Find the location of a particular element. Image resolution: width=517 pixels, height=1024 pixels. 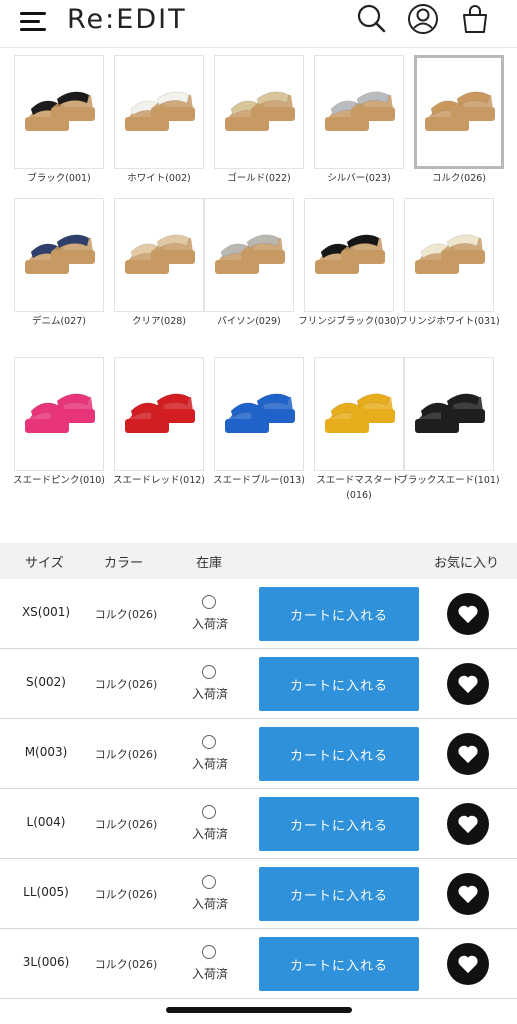

table-row: XS(001) コルク(026) 入荷済 カートに入れる is located at coordinates (258, 614).